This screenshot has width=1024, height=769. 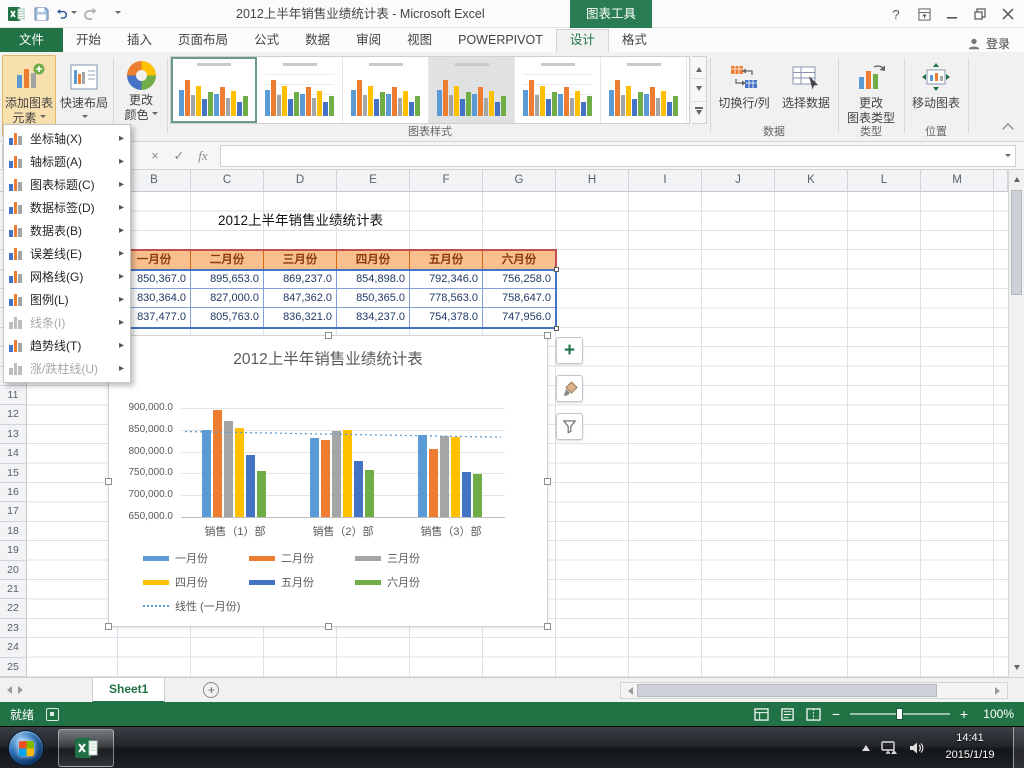 What do you see at coordinates (129, 690) in the screenshot?
I see `sheet-tab-sheet1: Sheet1` at bounding box center [129, 690].